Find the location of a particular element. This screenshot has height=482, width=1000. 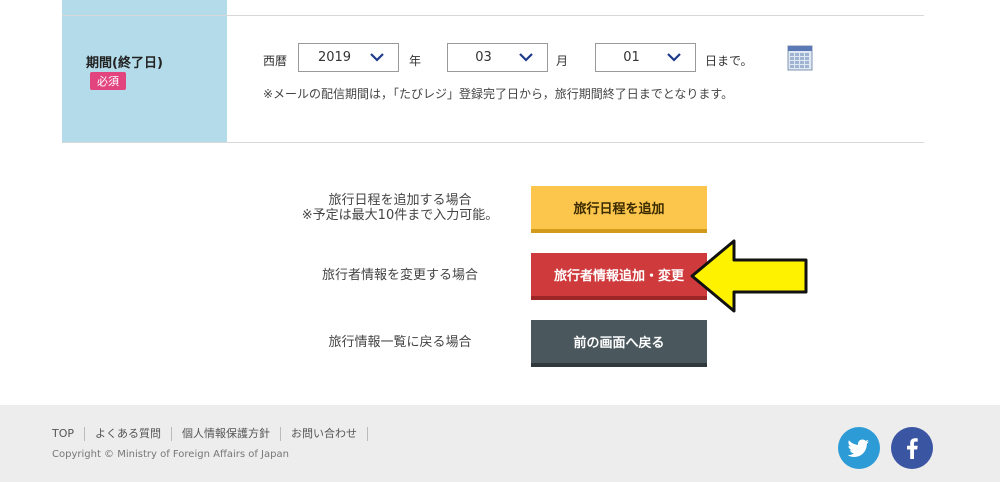

add-schedule-line2: ※予定は最大10件まで入力可能。 is located at coordinates (400, 215).